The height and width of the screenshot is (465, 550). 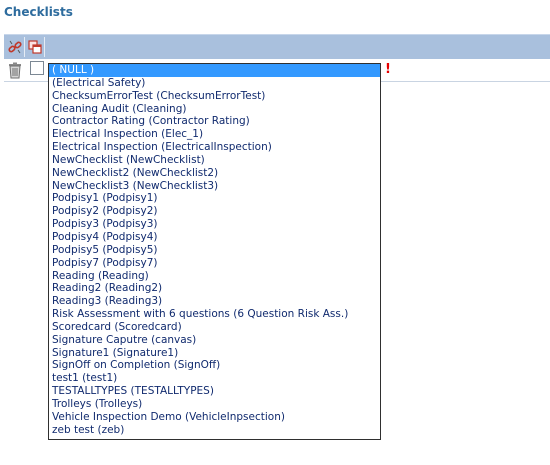 I want to click on toolbar, so click(x=277, y=46).